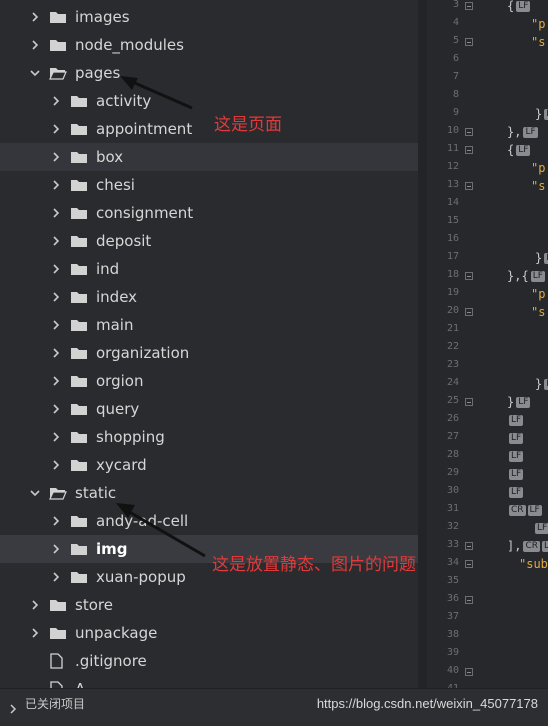  What do you see at coordinates (546, 384) in the screenshot?
I see `line-ending-badge: L` at bounding box center [546, 384].